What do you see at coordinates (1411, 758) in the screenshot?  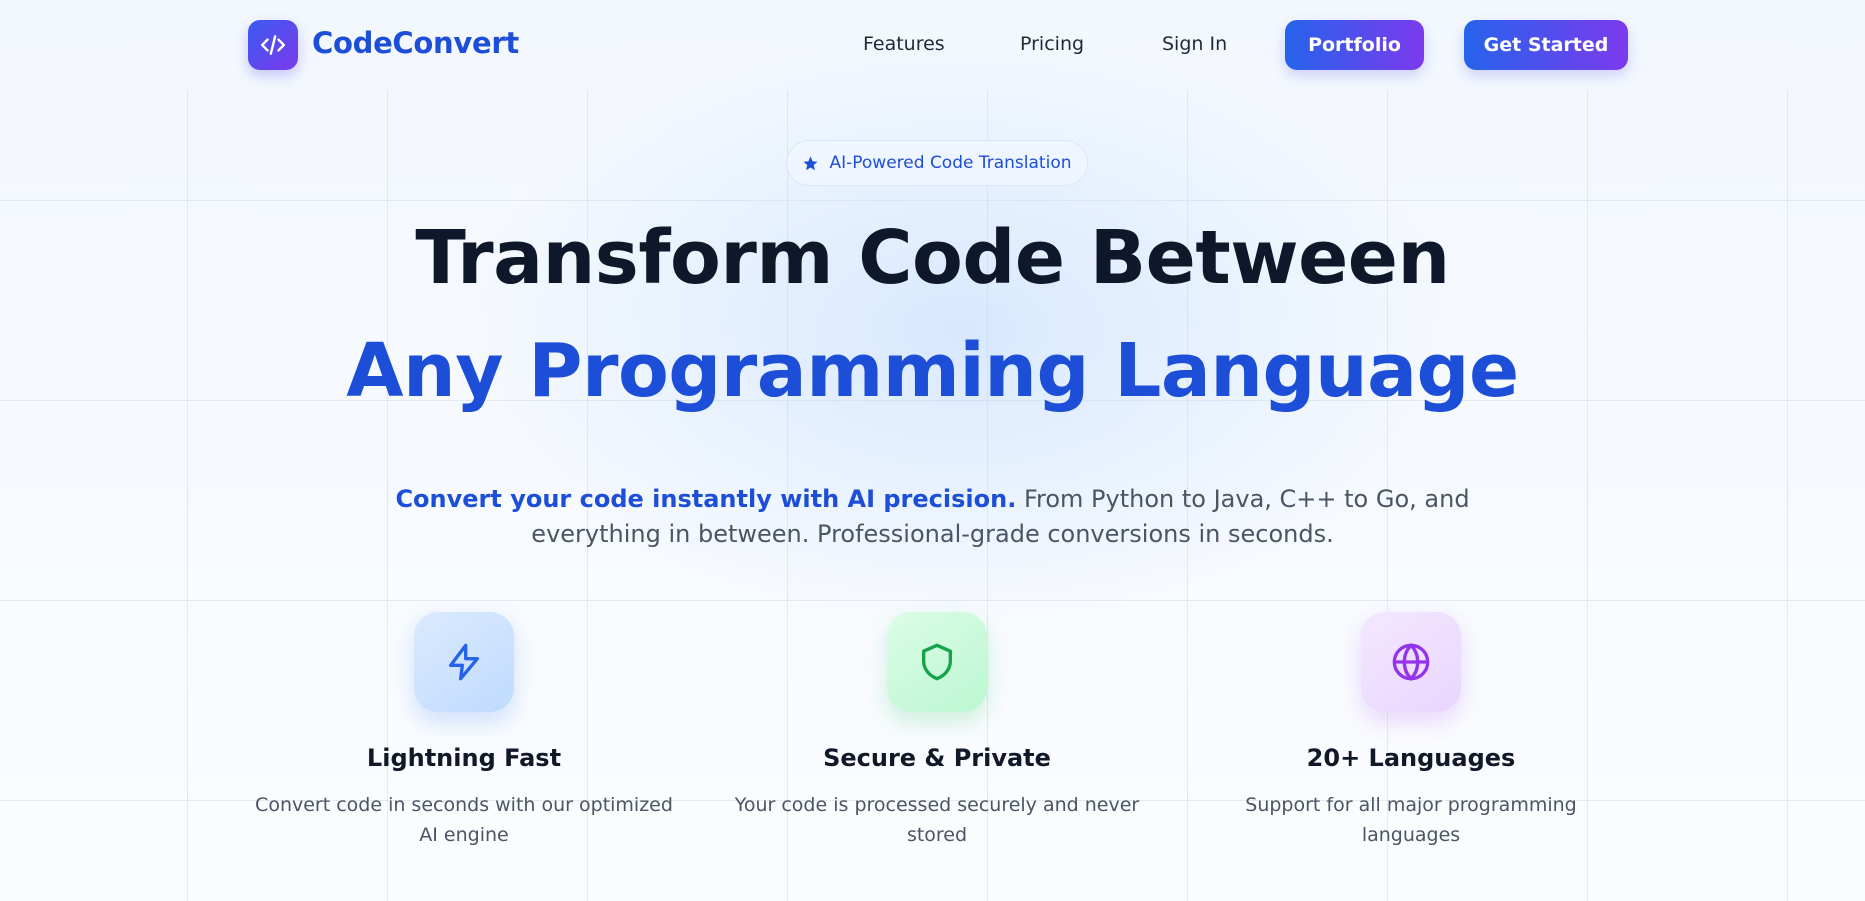 I see `feature-title: 20+ Languages` at bounding box center [1411, 758].